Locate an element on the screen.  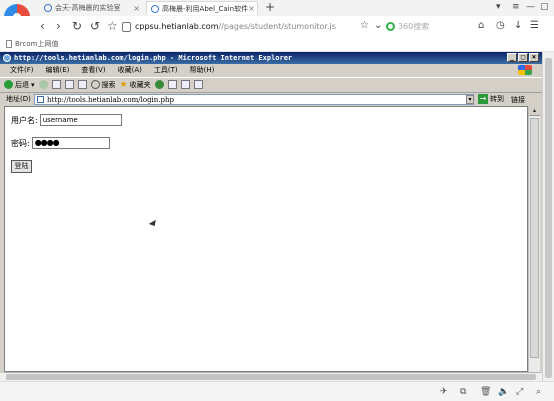
url-path: //pages/student/stumonitor.js is located at coordinates (277, 26).